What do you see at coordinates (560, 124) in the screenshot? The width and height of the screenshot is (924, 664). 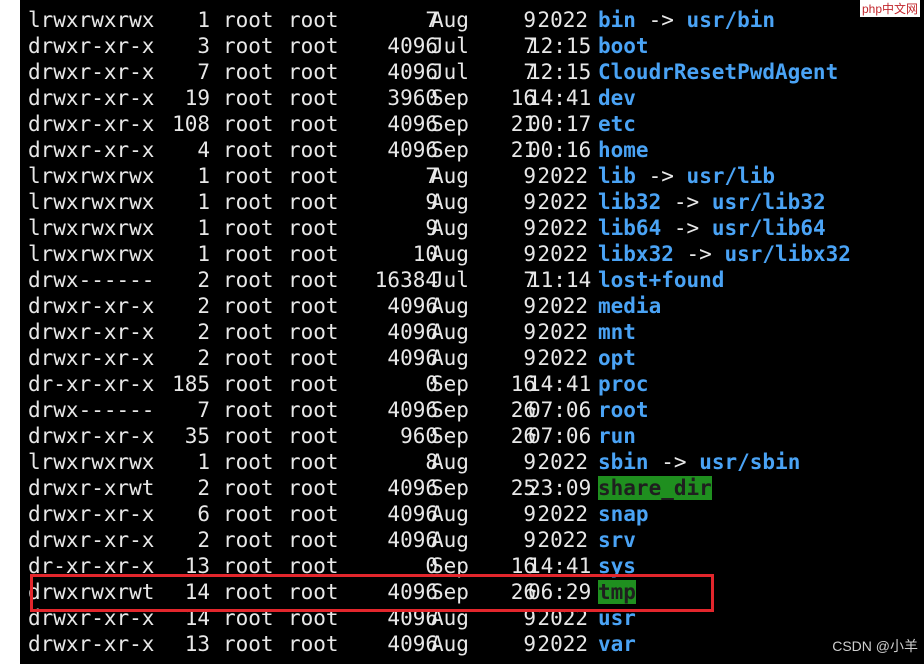 I see `time-or-year: 00:17` at bounding box center [560, 124].